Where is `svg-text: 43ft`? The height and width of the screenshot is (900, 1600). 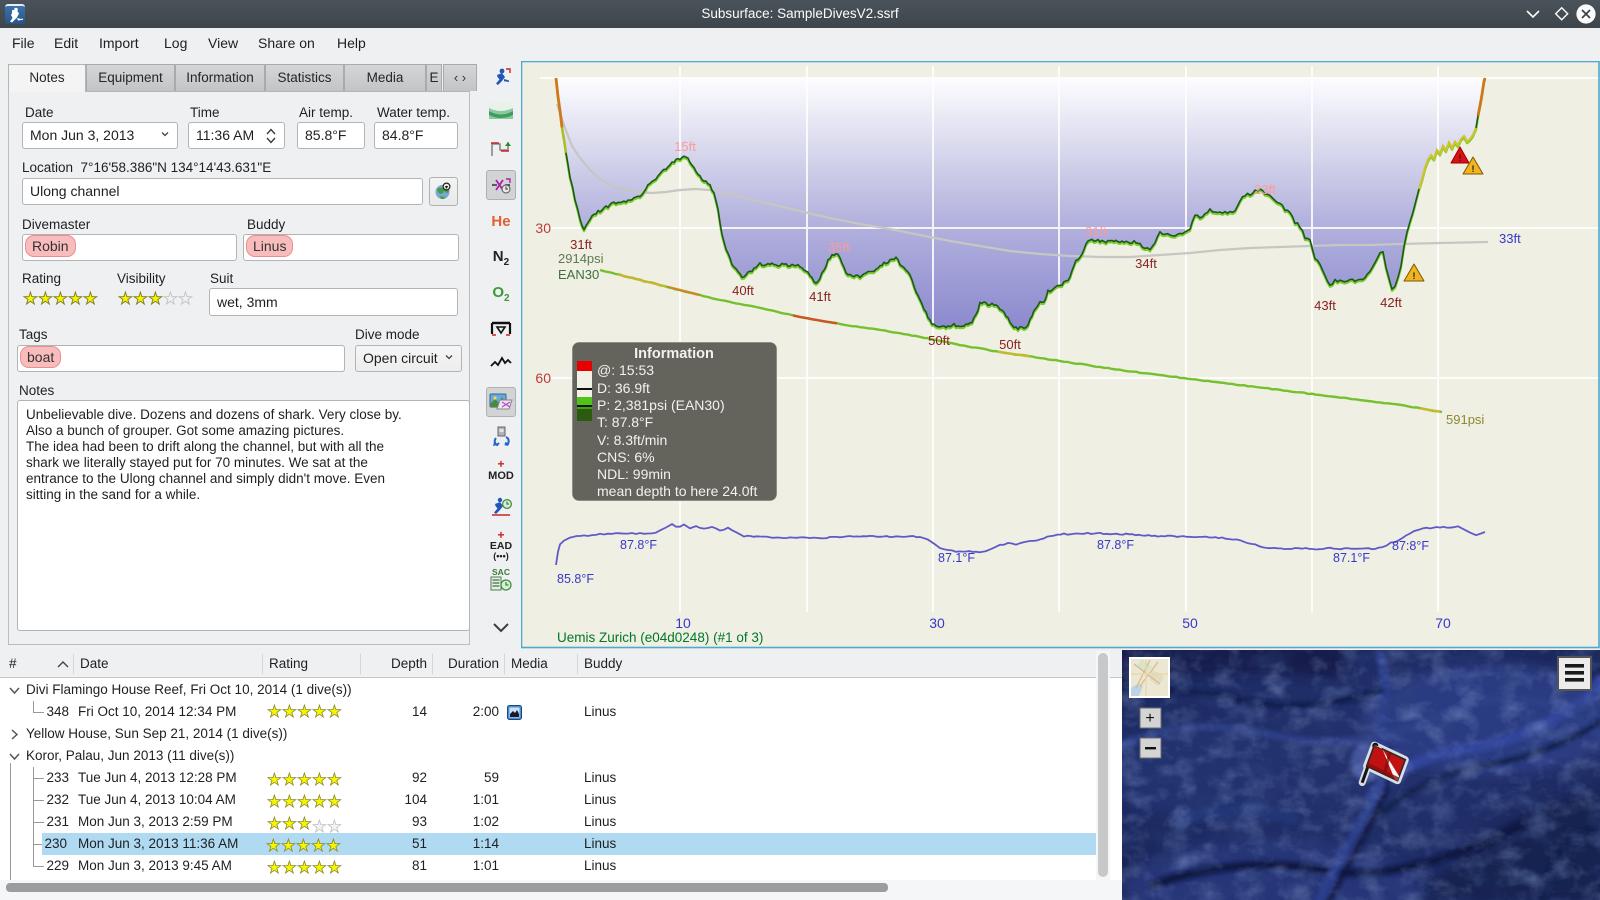 svg-text: 43ft is located at coordinates (1325, 305).